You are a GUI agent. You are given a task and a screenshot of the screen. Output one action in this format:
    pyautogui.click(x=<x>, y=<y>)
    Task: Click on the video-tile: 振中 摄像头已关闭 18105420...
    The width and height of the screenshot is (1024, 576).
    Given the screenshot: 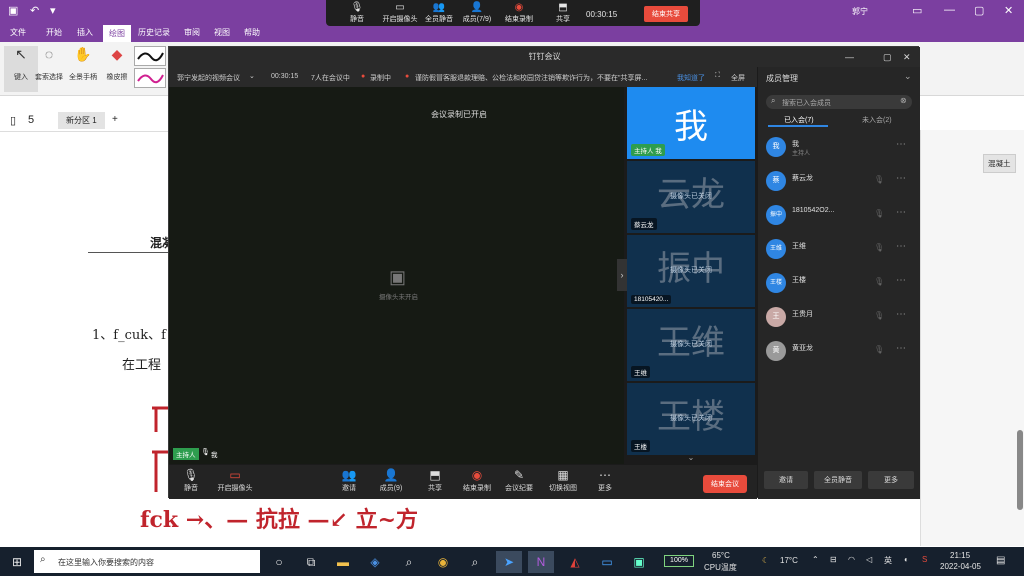 What is the action you would take?
    pyautogui.click(x=691, y=271)
    